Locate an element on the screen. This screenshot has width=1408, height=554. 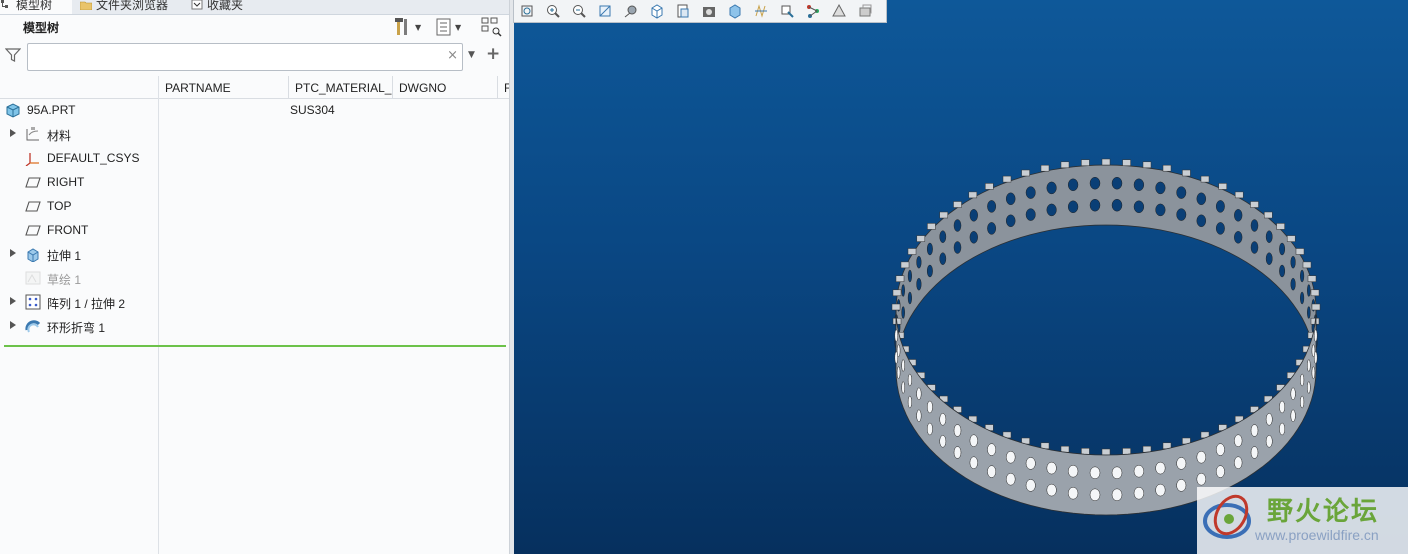
tree-item-label: 环形折弯 1 is located at coordinates (76, 328).